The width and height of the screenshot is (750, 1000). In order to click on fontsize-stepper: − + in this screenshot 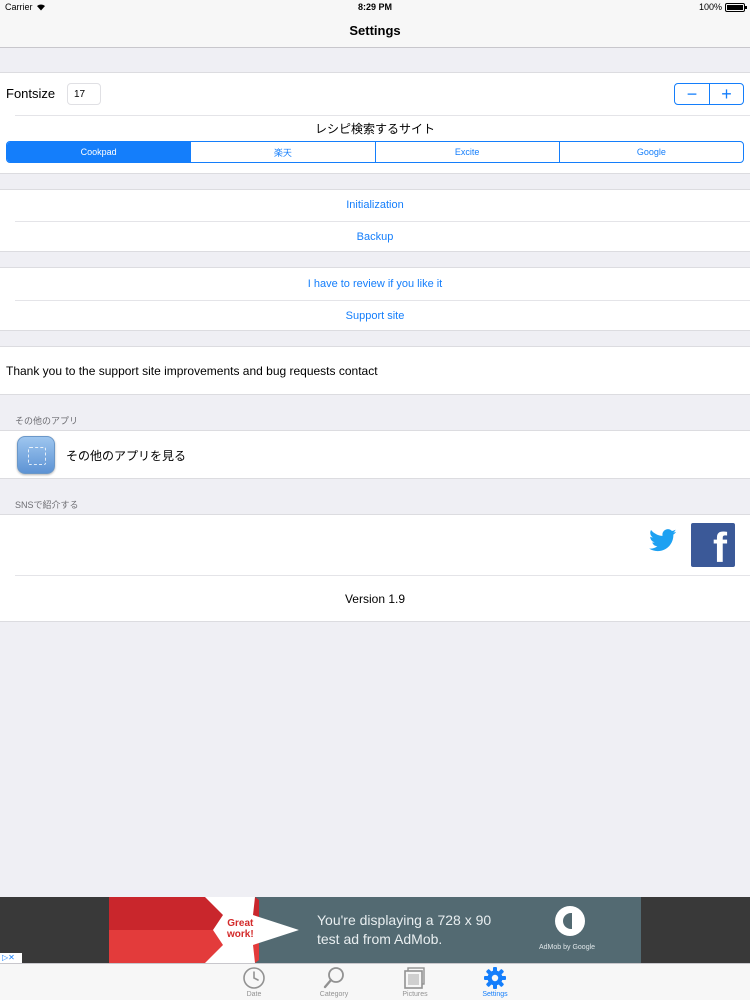, I will do `click(709, 94)`.